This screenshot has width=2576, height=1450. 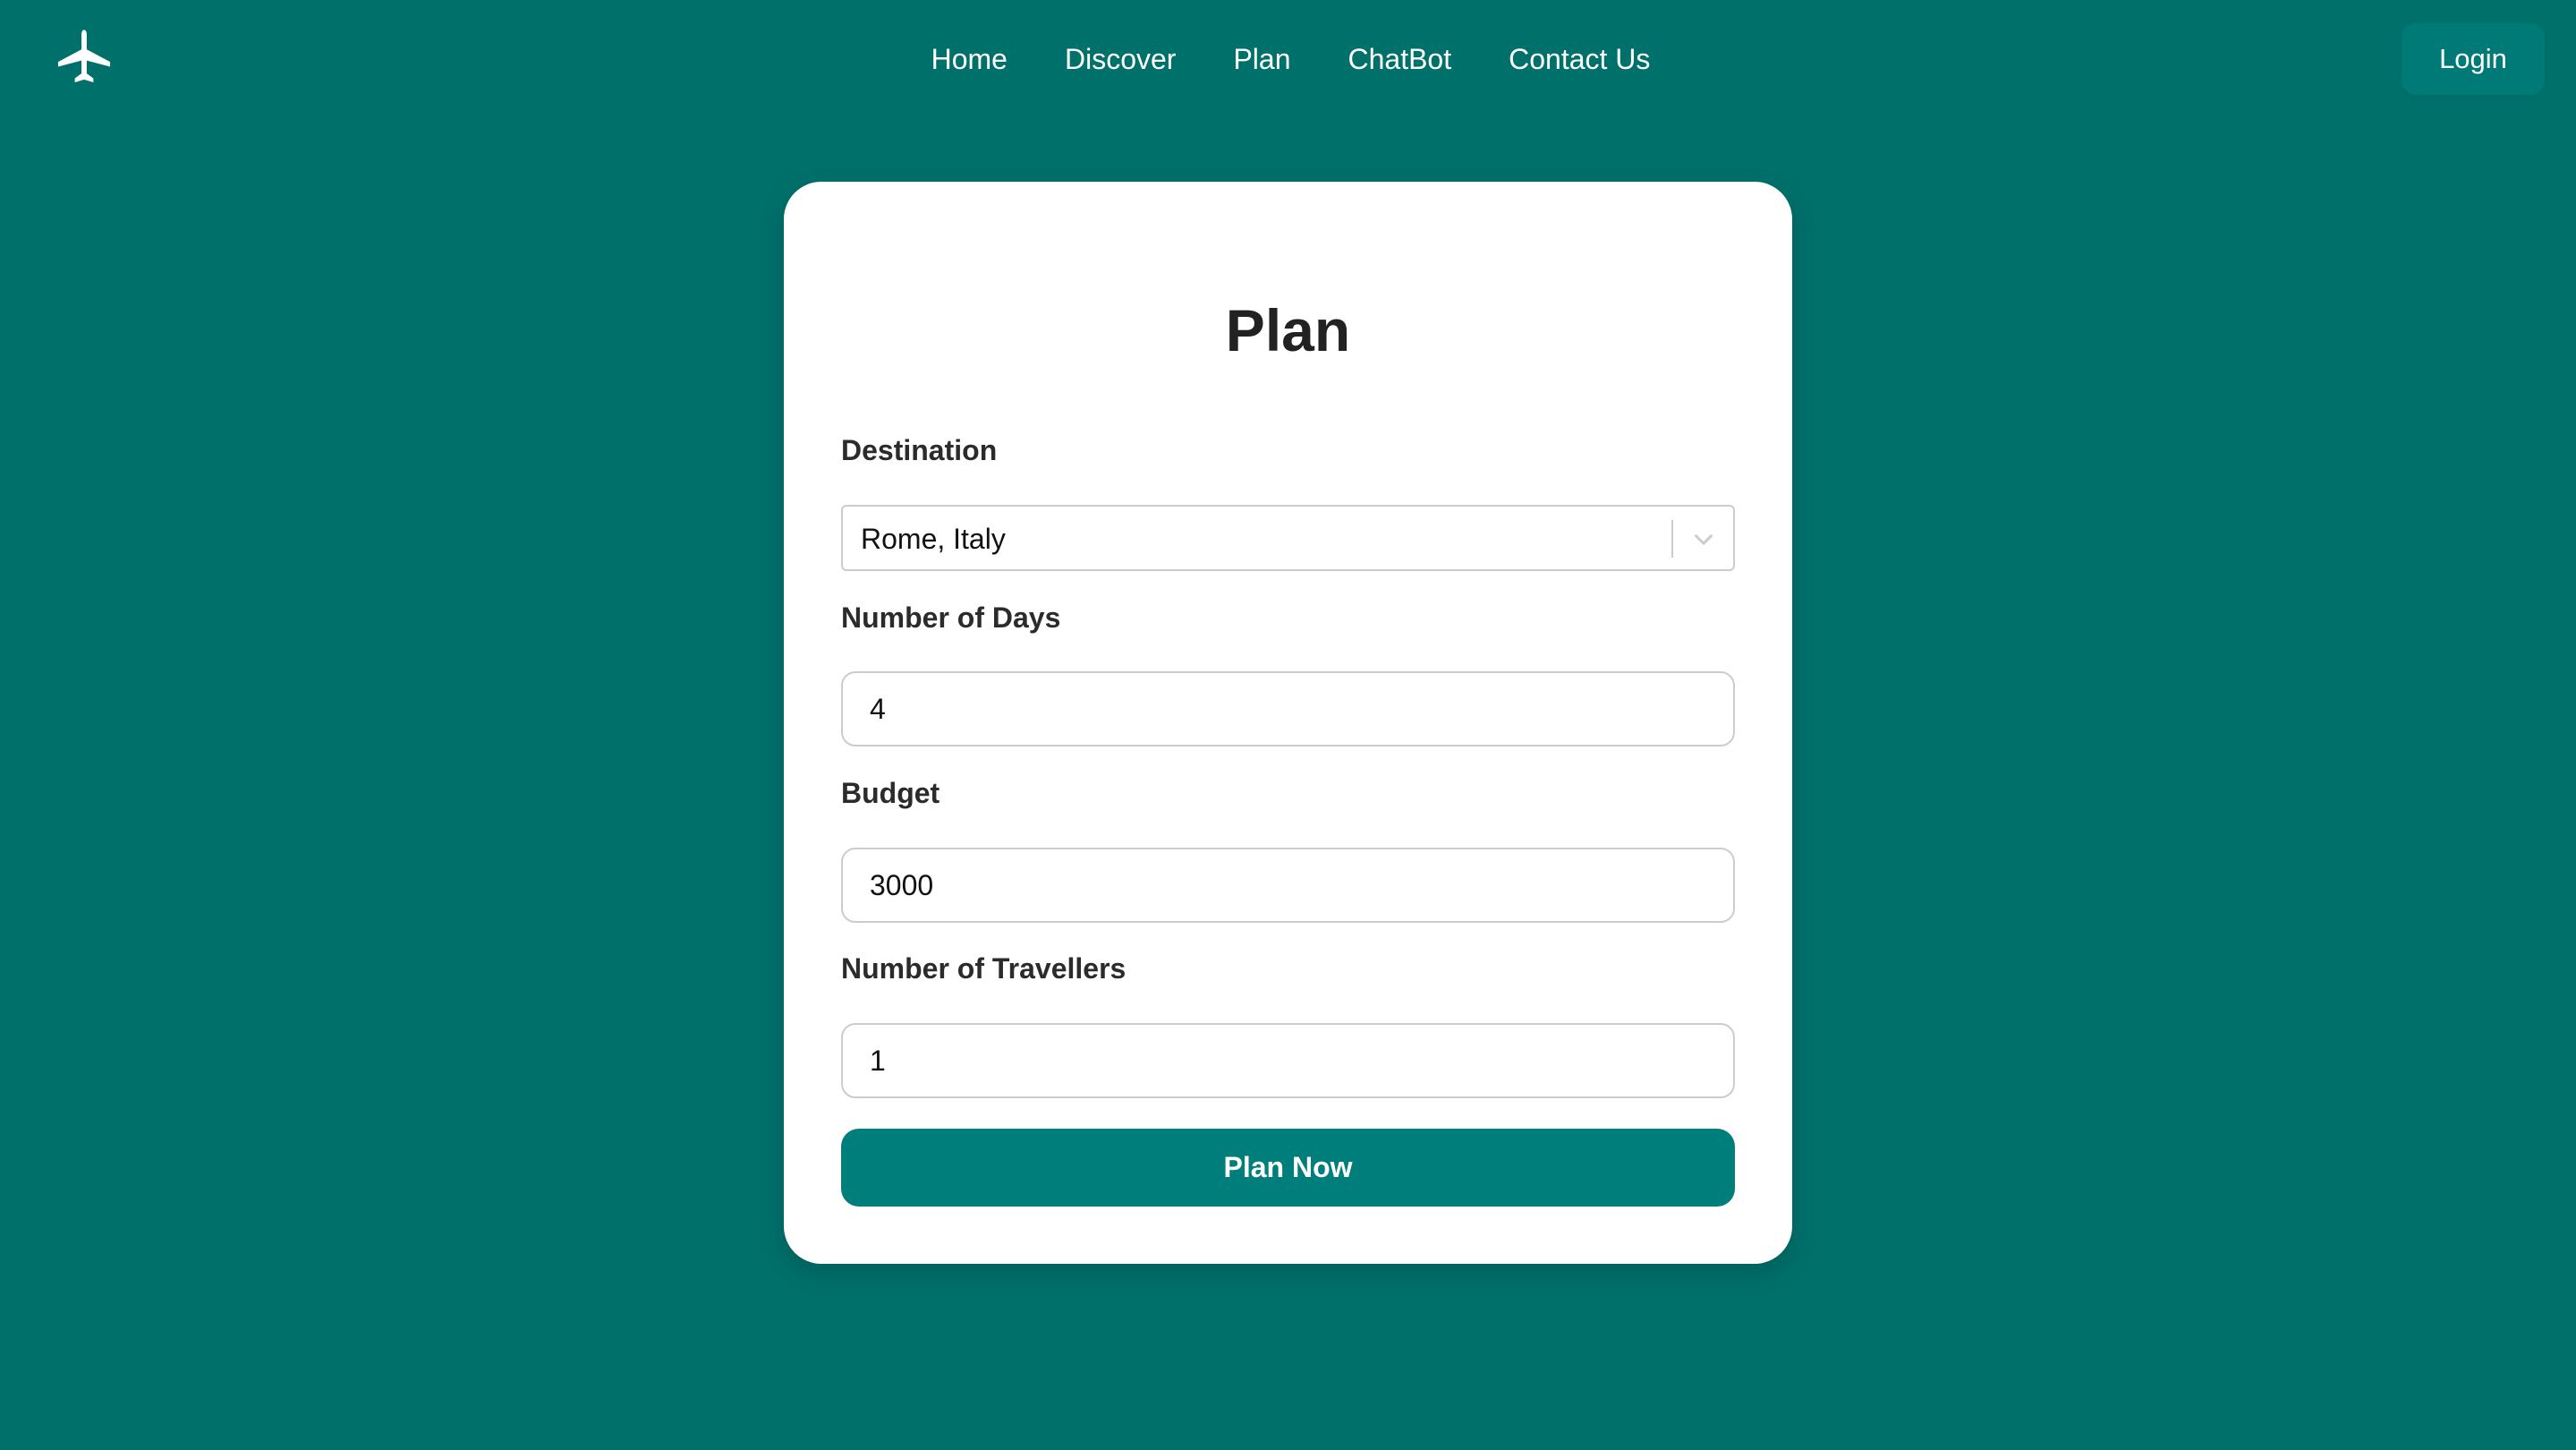 What do you see at coordinates (1703, 539) in the screenshot?
I see `chevron-down-icon` at bounding box center [1703, 539].